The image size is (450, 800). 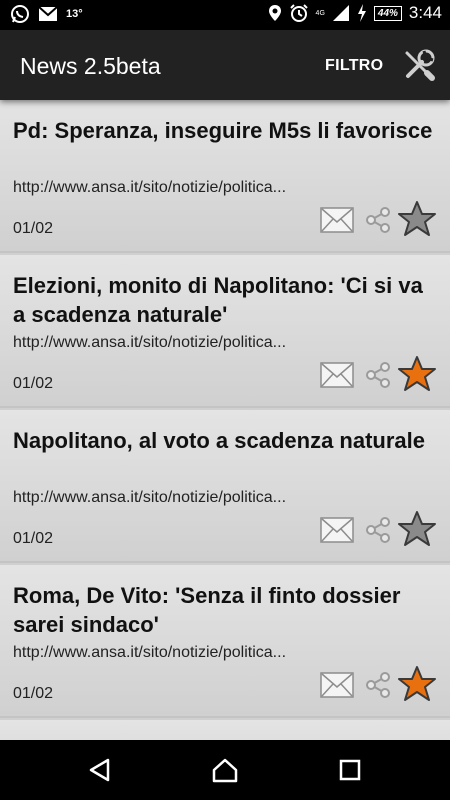 I want to click on alarm-icon, so click(x=298, y=13).